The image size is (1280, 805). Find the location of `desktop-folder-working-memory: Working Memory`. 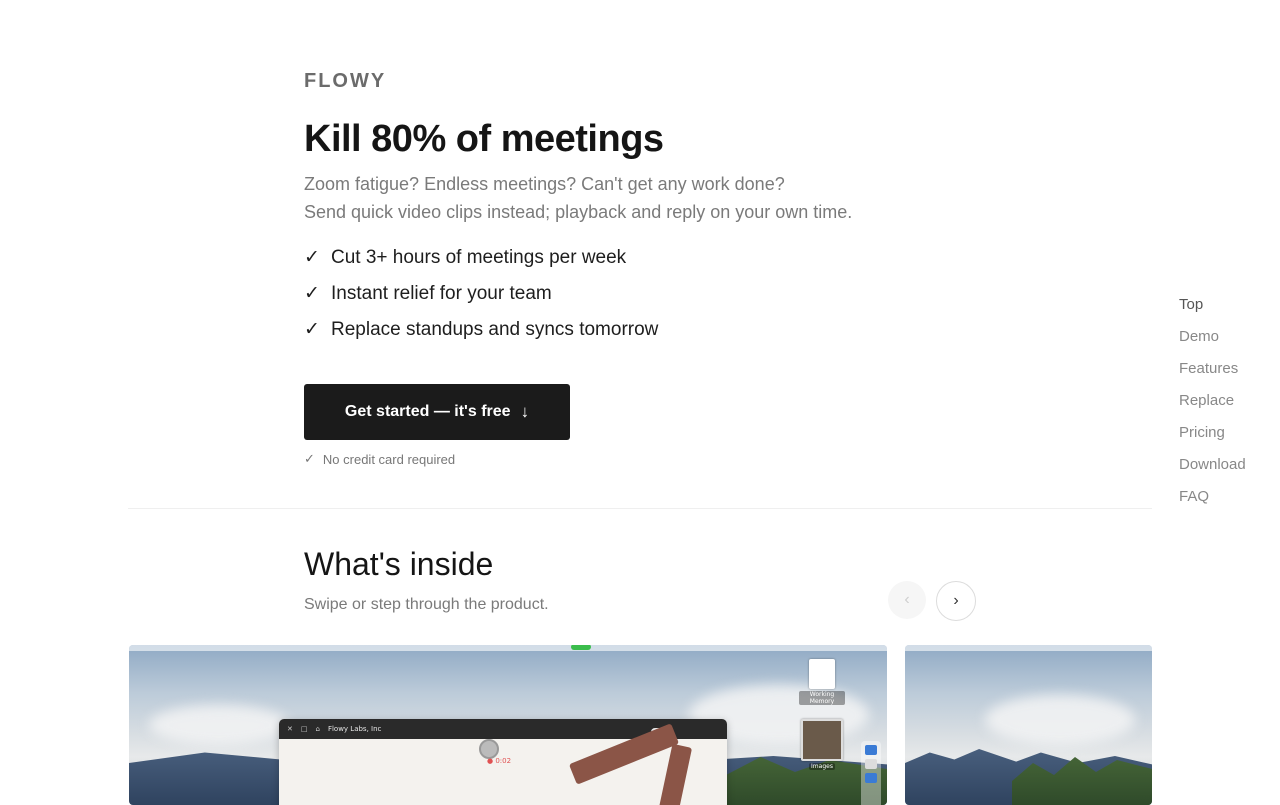

desktop-folder-working-memory: Working Memory is located at coordinates (822, 682).